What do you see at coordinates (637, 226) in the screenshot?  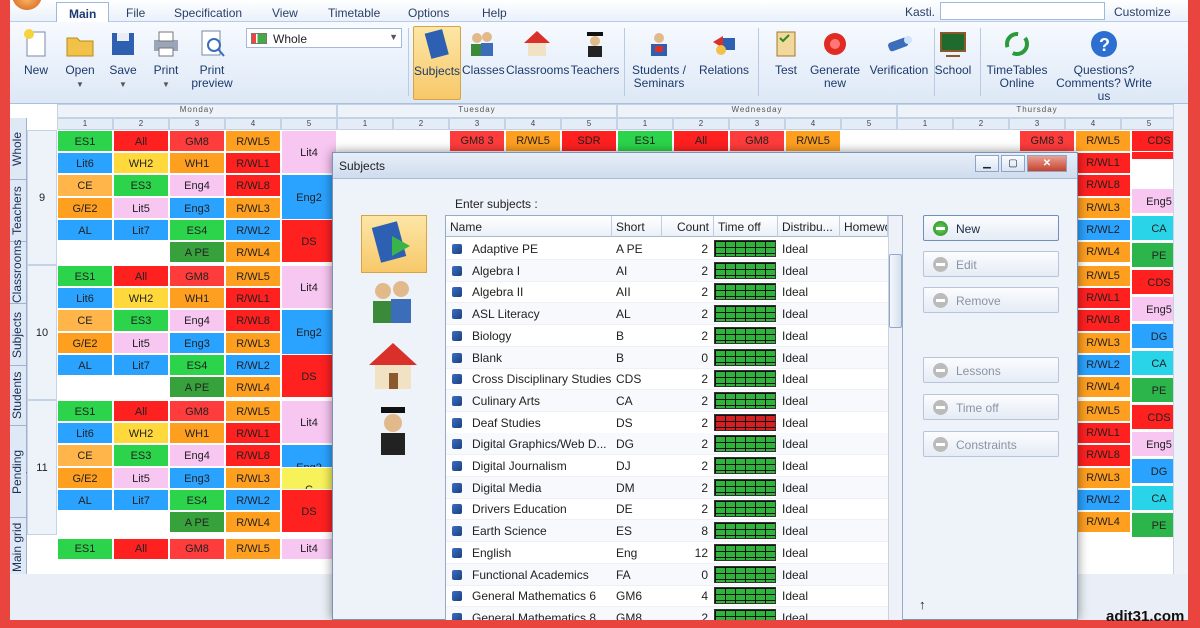 I see `col-short: Short` at bounding box center [637, 226].